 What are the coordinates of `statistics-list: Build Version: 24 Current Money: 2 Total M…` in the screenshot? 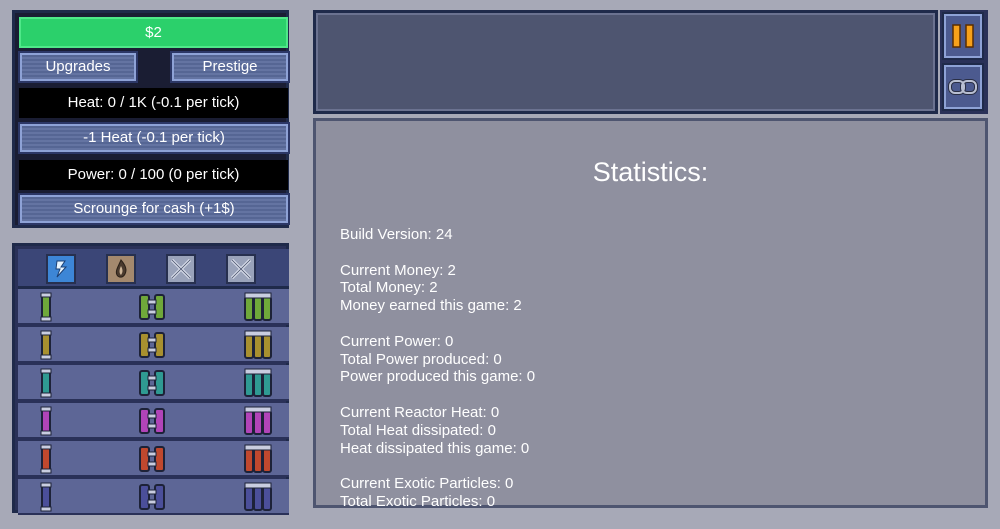 It's located at (437, 377).